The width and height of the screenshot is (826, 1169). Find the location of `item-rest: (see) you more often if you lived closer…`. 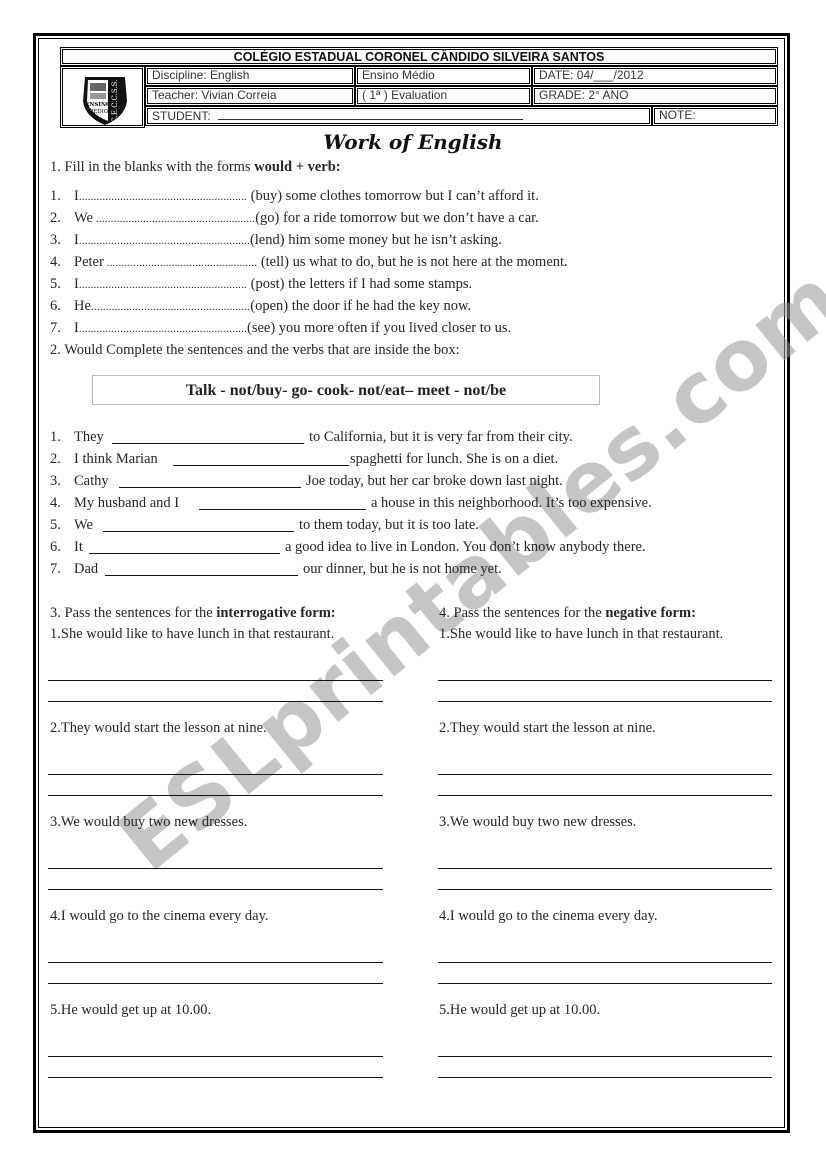

item-rest: (see) you more often if you lived closer… is located at coordinates (379, 328).